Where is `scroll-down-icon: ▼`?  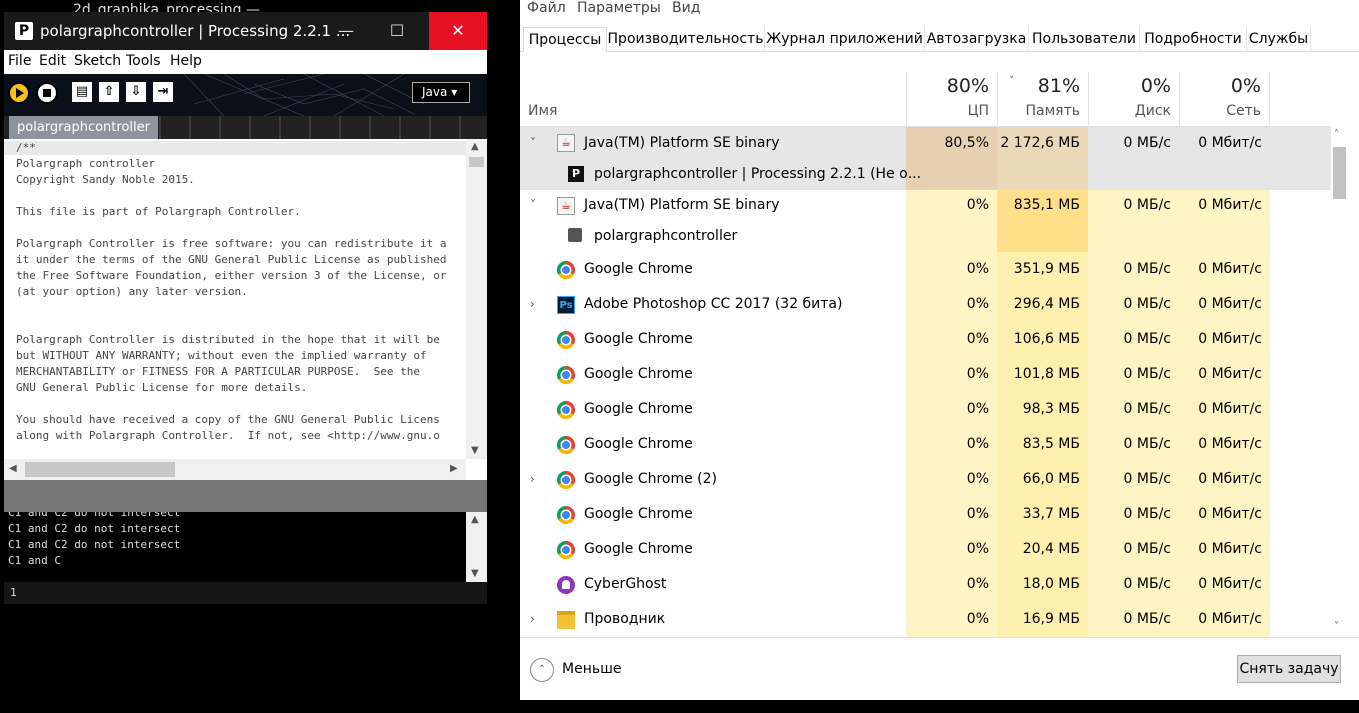 scroll-down-icon: ▼ is located at coordinates (475, 450).